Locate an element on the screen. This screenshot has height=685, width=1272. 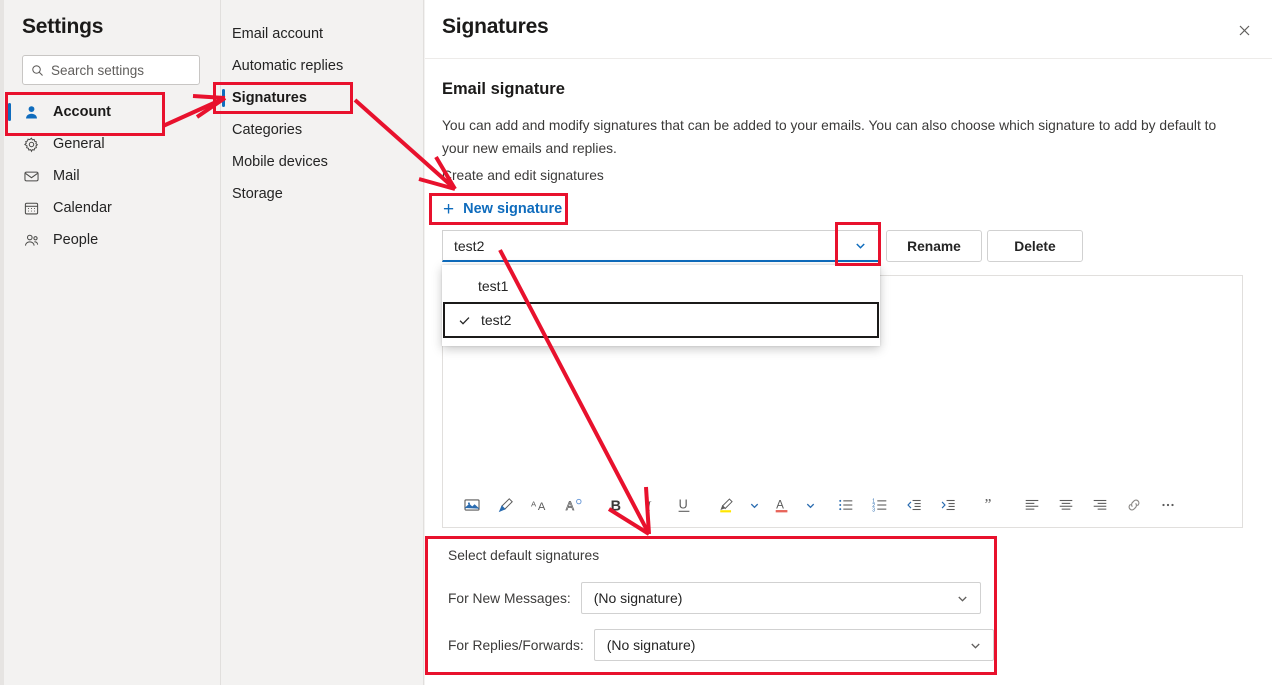
section-heading: Email signature is located at coordinates (503, 89).